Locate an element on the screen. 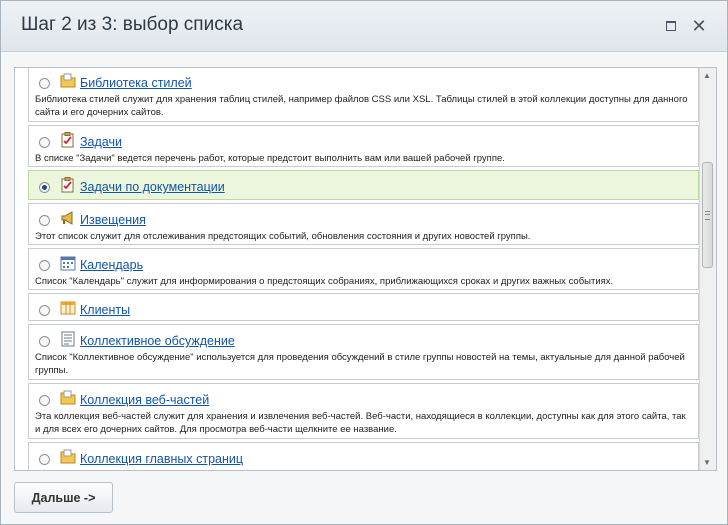  list-item-title: Извещения is located at coordinates (113, 220).